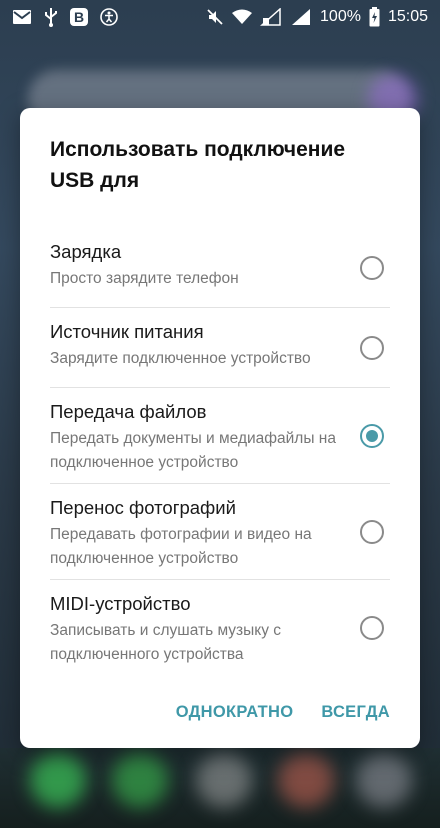 This screenshot has height=828, width=440. Describe the element at coordinates (109, 17) in the screenshot. I see `accessibility-icon` at that location.